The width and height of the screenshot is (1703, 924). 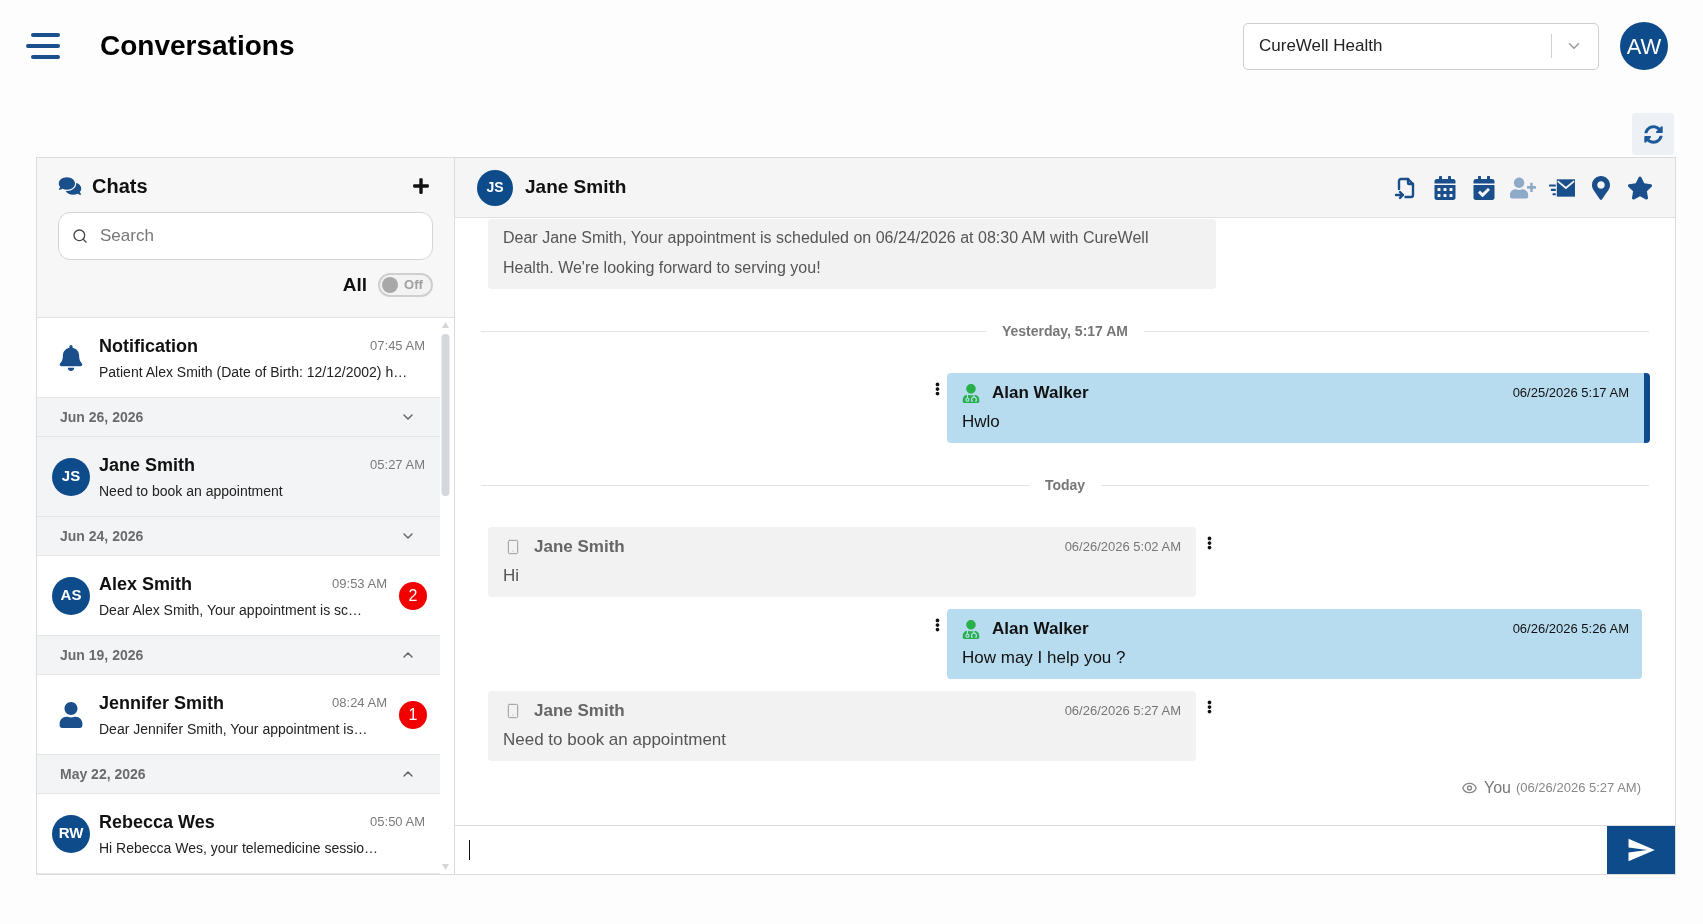 What do you see at coordinates (413, 714) in the screenshot?
I see `unread-badge: 1` at bounding box center [413, 714].